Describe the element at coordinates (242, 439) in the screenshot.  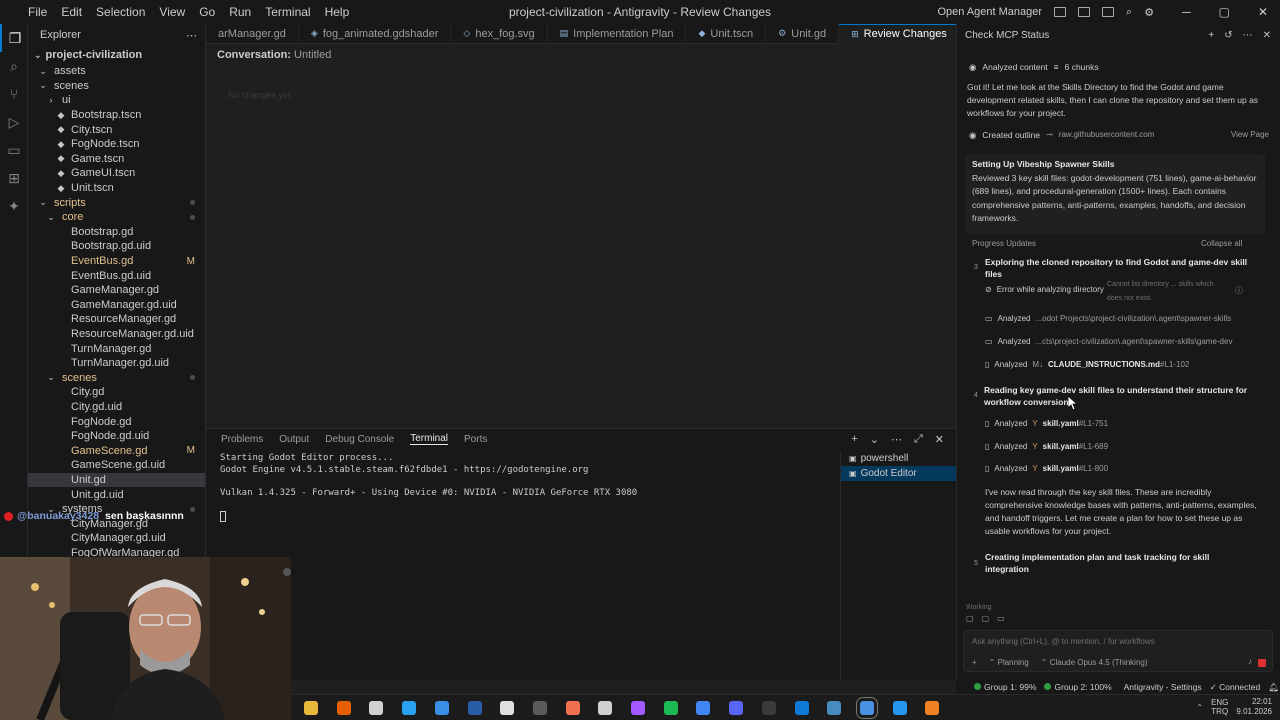
I see `panel-tab-problems: Problems` at that location.